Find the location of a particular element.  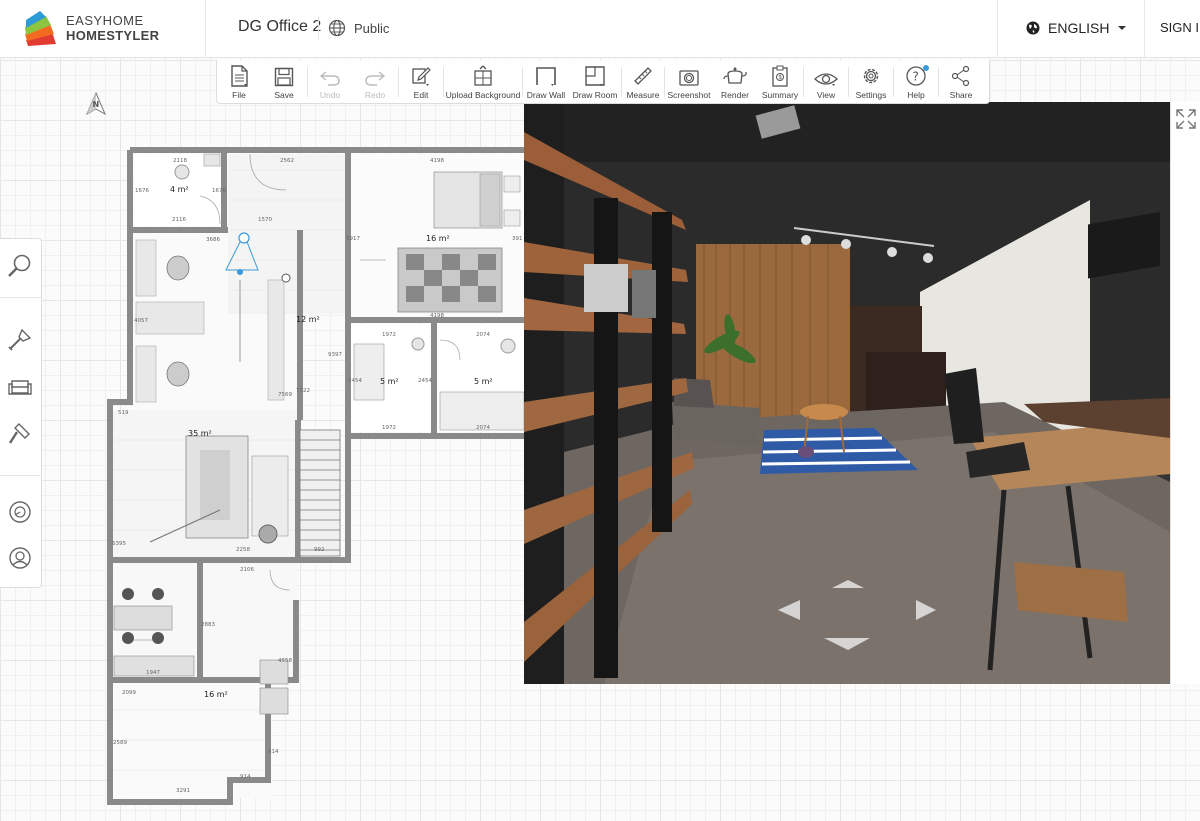

staircase is located at coordinates (320, 493).